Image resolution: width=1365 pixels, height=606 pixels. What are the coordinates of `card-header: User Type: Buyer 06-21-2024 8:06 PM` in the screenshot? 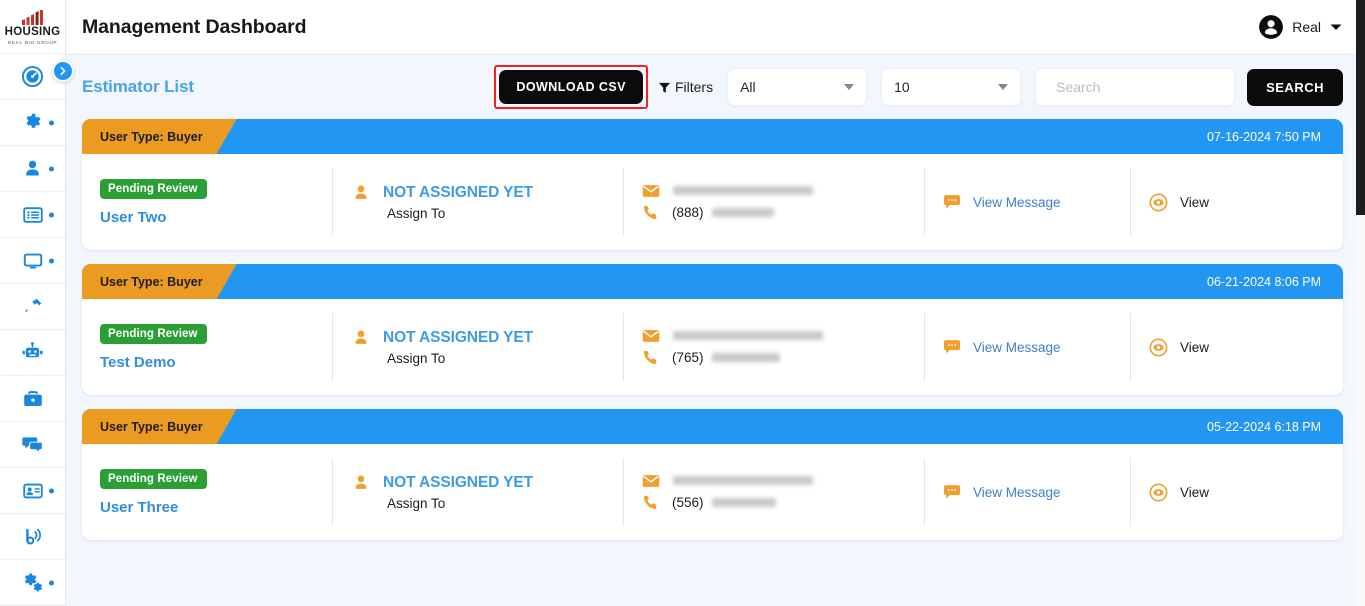 It's located at (712, 281).